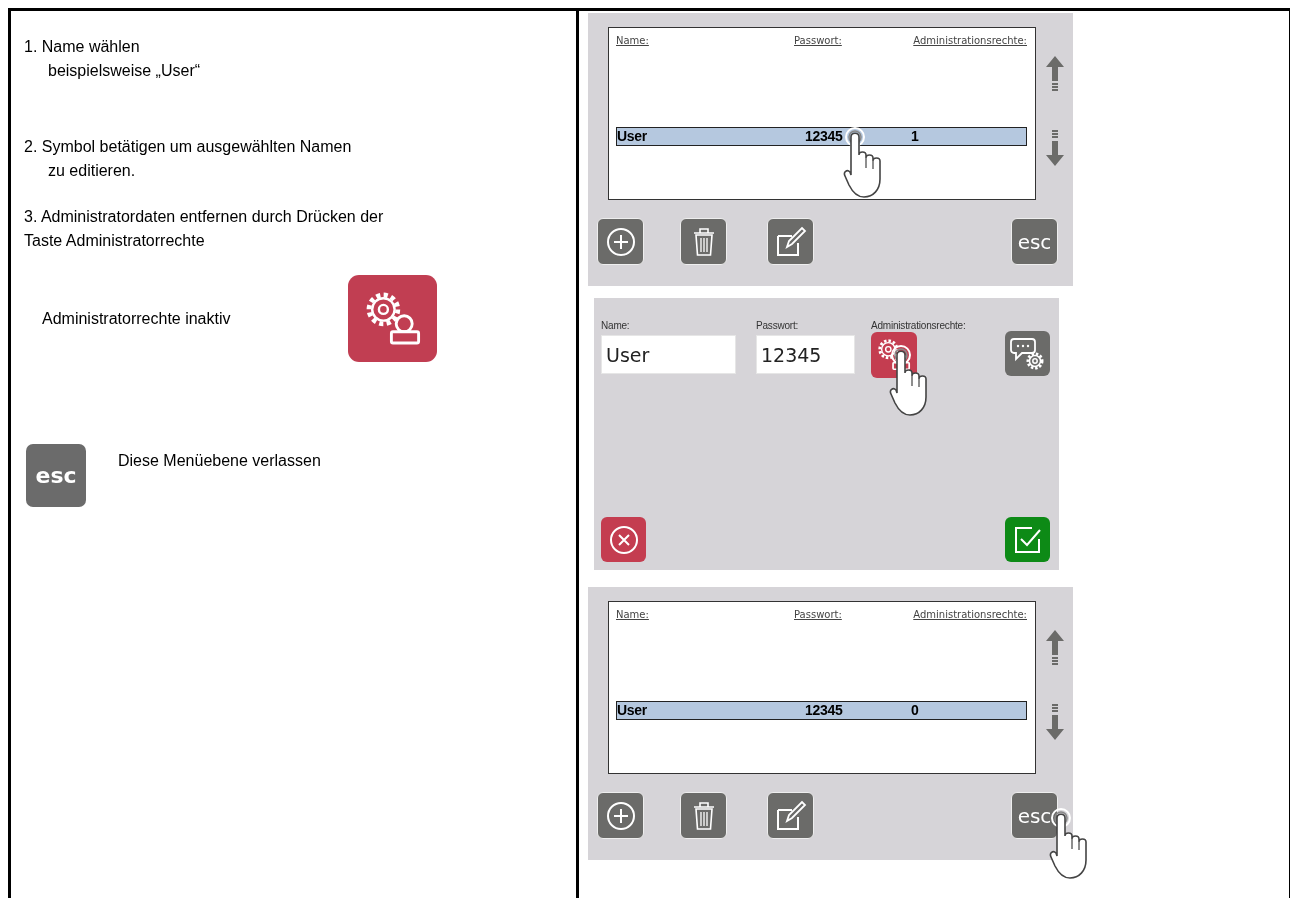 This screenshot has width=1295, height=898. What do you see at coordinates (137, 318) in the screenshot?
I see `legend-text: Administratorrechte inaktiv` at bounding box center [137, 318].